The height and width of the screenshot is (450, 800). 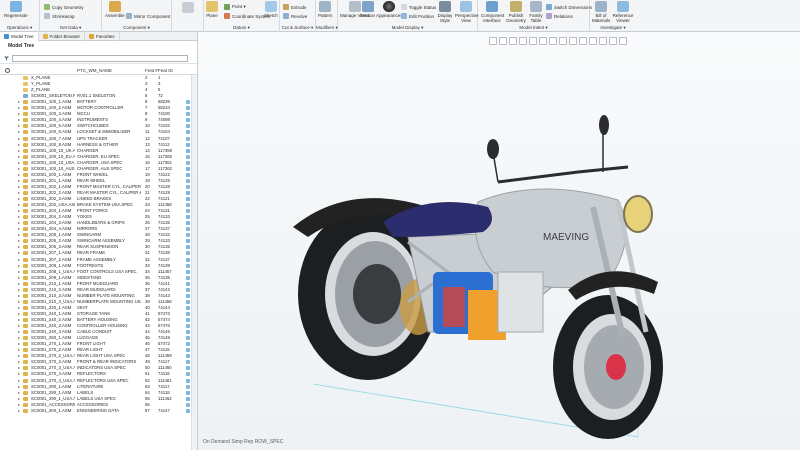 What do you see at coordinates (6, 58) in the screenshot?
I see `filter-icon` at bounding box center [6, 58].